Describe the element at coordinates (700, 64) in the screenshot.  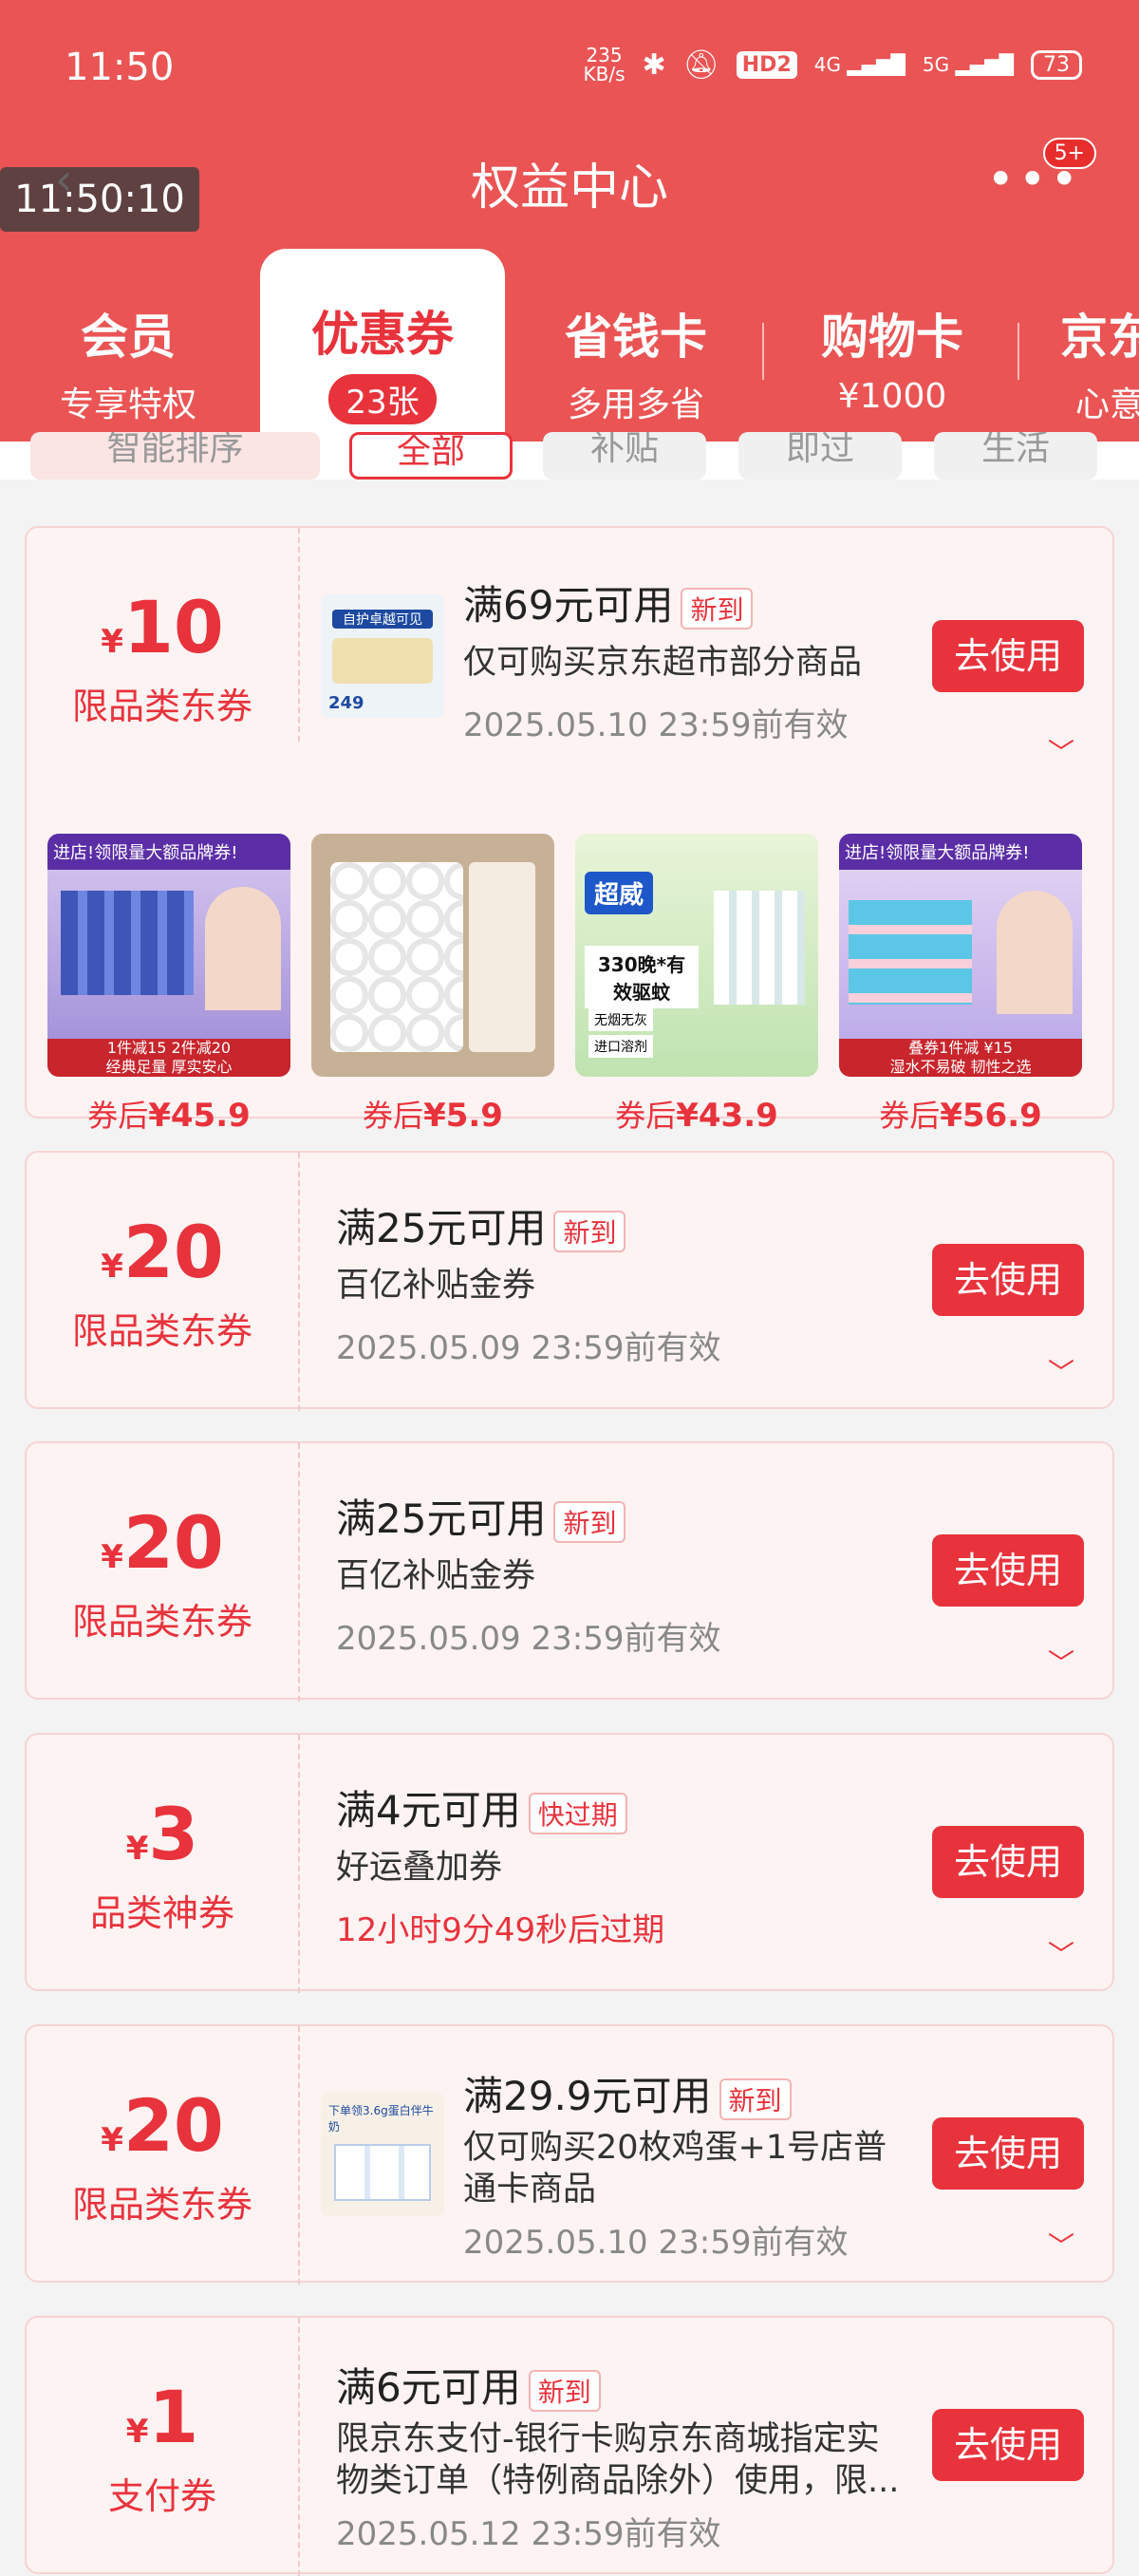
I see `mute-icon: 🔕︎` at that location.